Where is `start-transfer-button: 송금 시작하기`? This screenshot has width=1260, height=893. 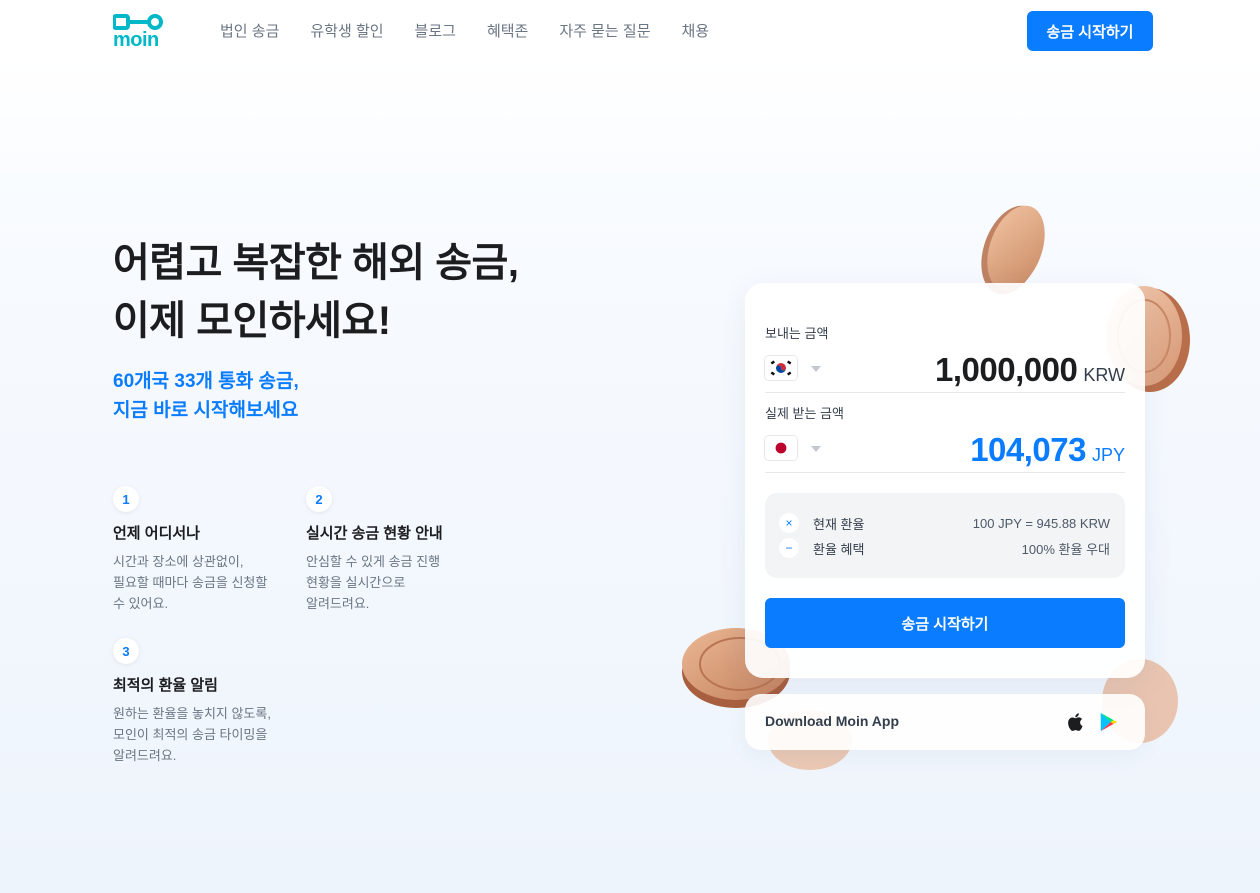 start-transfer-button: 송금 시작하기 is located at coordinates (945, 623).